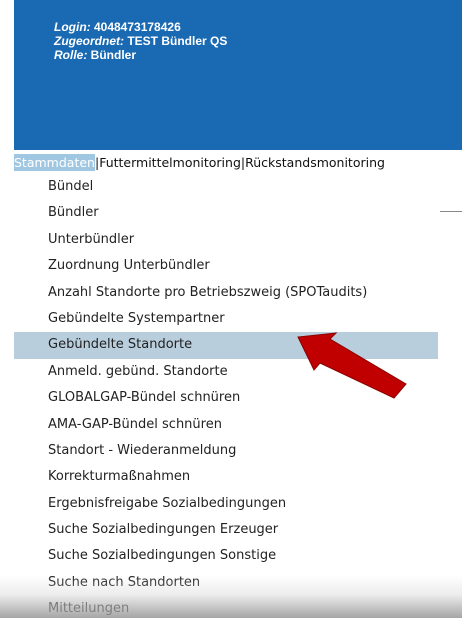 This screenshot has height=623, width=462. What do you see at coordinates (226, 372) in the screenshot?
I see `menu-item-anmeld-gebuend-standorte: Anmeld. gebünd. Standorte` at bounding box center [226, 372].